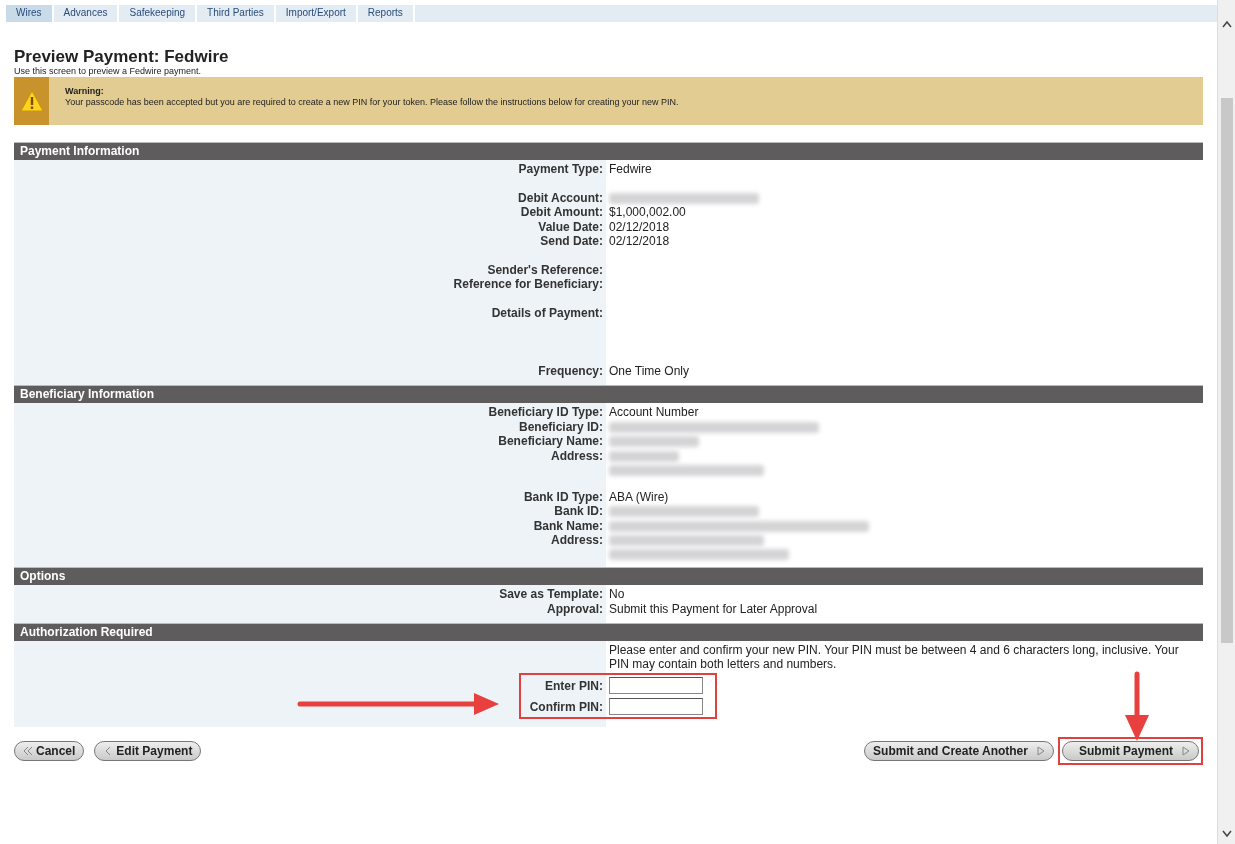 The height and width of the screenshot is (844, 1235). I want to click on field-value: No, so click(617, 594).